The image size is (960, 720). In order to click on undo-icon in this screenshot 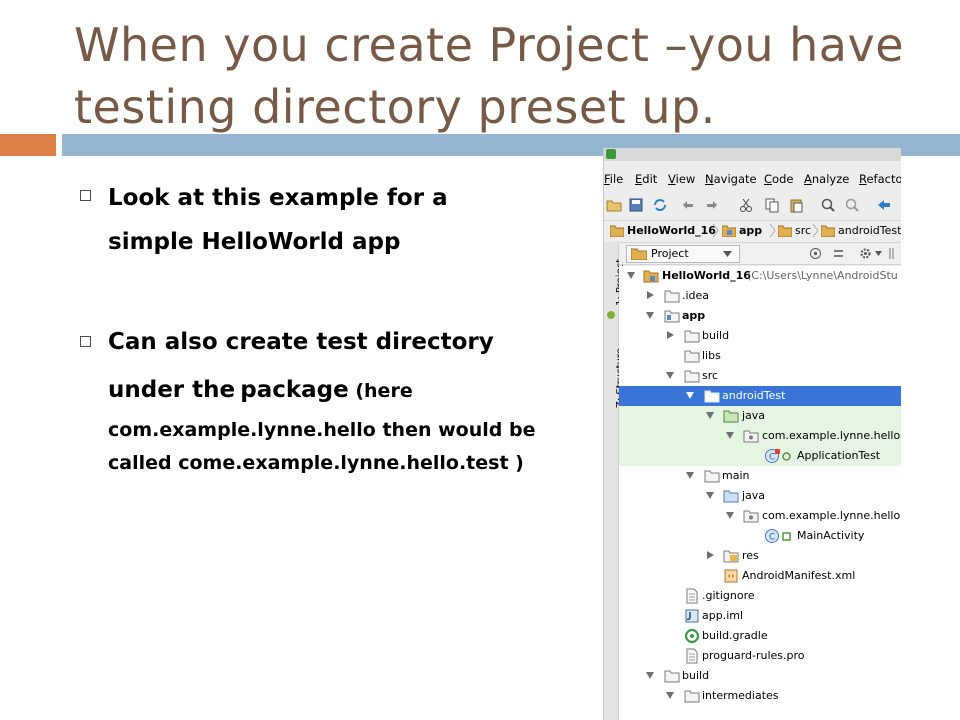, I will do `click(688, 205)`.